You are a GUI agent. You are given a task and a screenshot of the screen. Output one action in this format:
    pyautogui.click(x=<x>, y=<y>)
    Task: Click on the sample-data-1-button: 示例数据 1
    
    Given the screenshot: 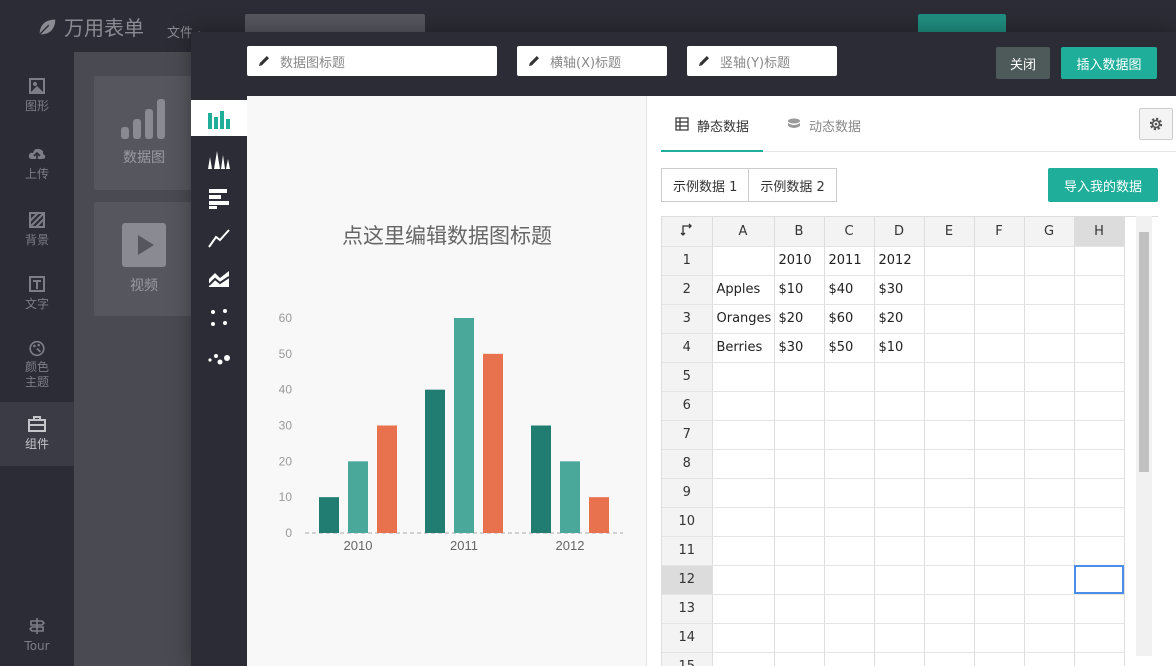 What is the action you would take?
    pyautogui.click(x=705, y=185)
    